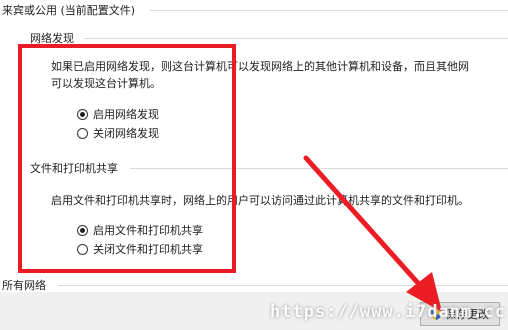  Describe the element at coordinates (388, 312) in the screenshot. I see `watermark-text: https://www.i7danm.cc` at that location.